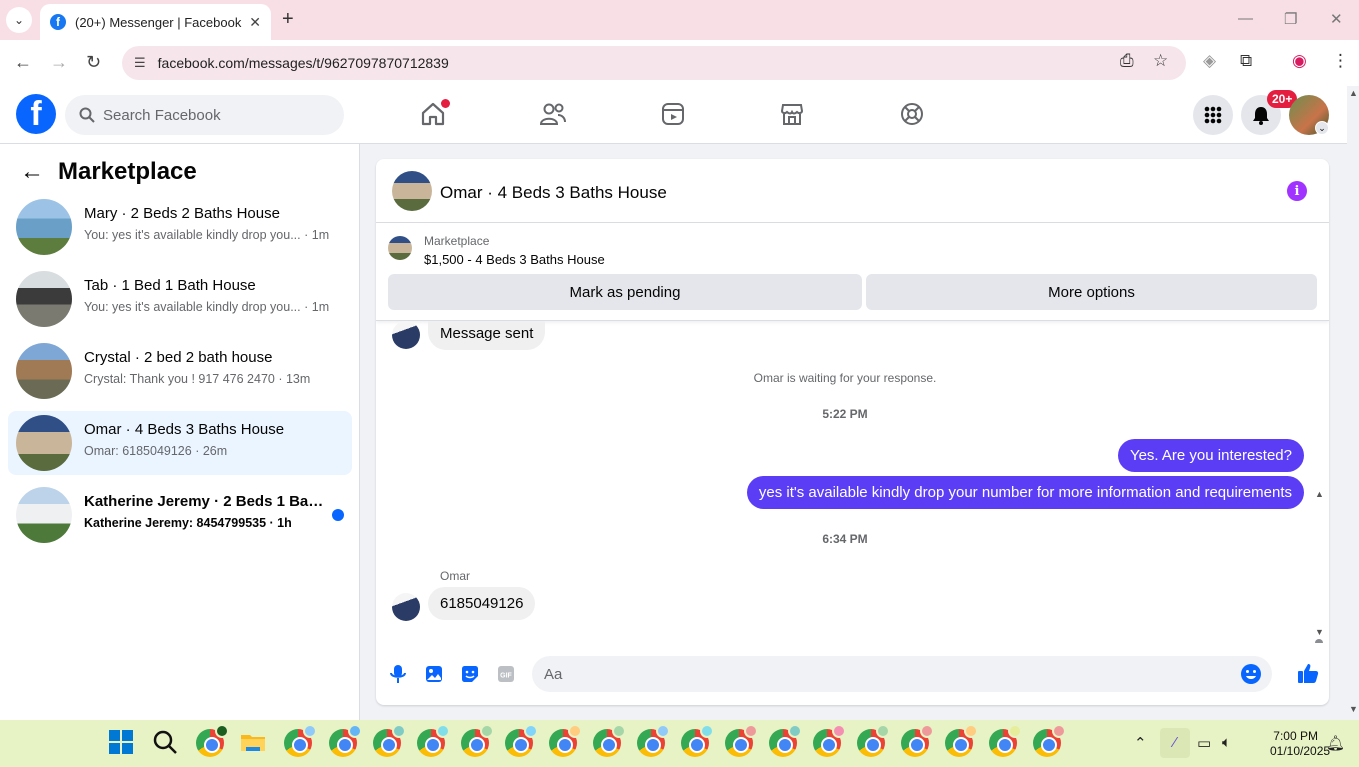 The image size is (1359, 767). I want to click on extensions-puzzle-icon: ⧉, so click(1246, 61).